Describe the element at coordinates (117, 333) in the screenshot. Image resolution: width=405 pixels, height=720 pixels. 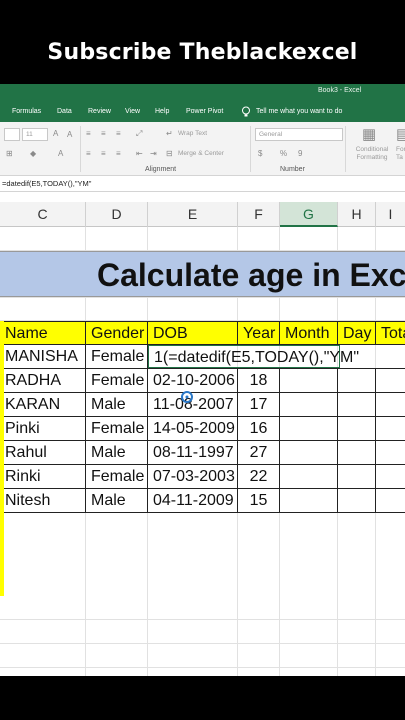
I see `header-gender: Gender` at that location.